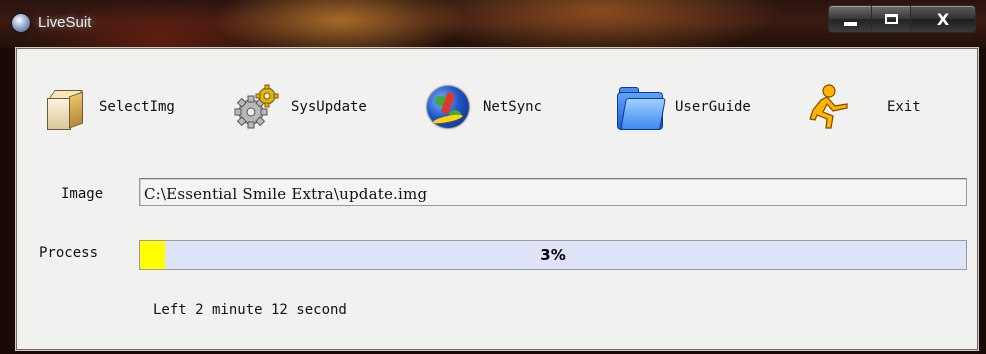 This screenshot has height=354, width=986. What do you see at coordinates (82, 194) in the screenshot?
I see `image-label: Image` at bounding box center [82, 194].